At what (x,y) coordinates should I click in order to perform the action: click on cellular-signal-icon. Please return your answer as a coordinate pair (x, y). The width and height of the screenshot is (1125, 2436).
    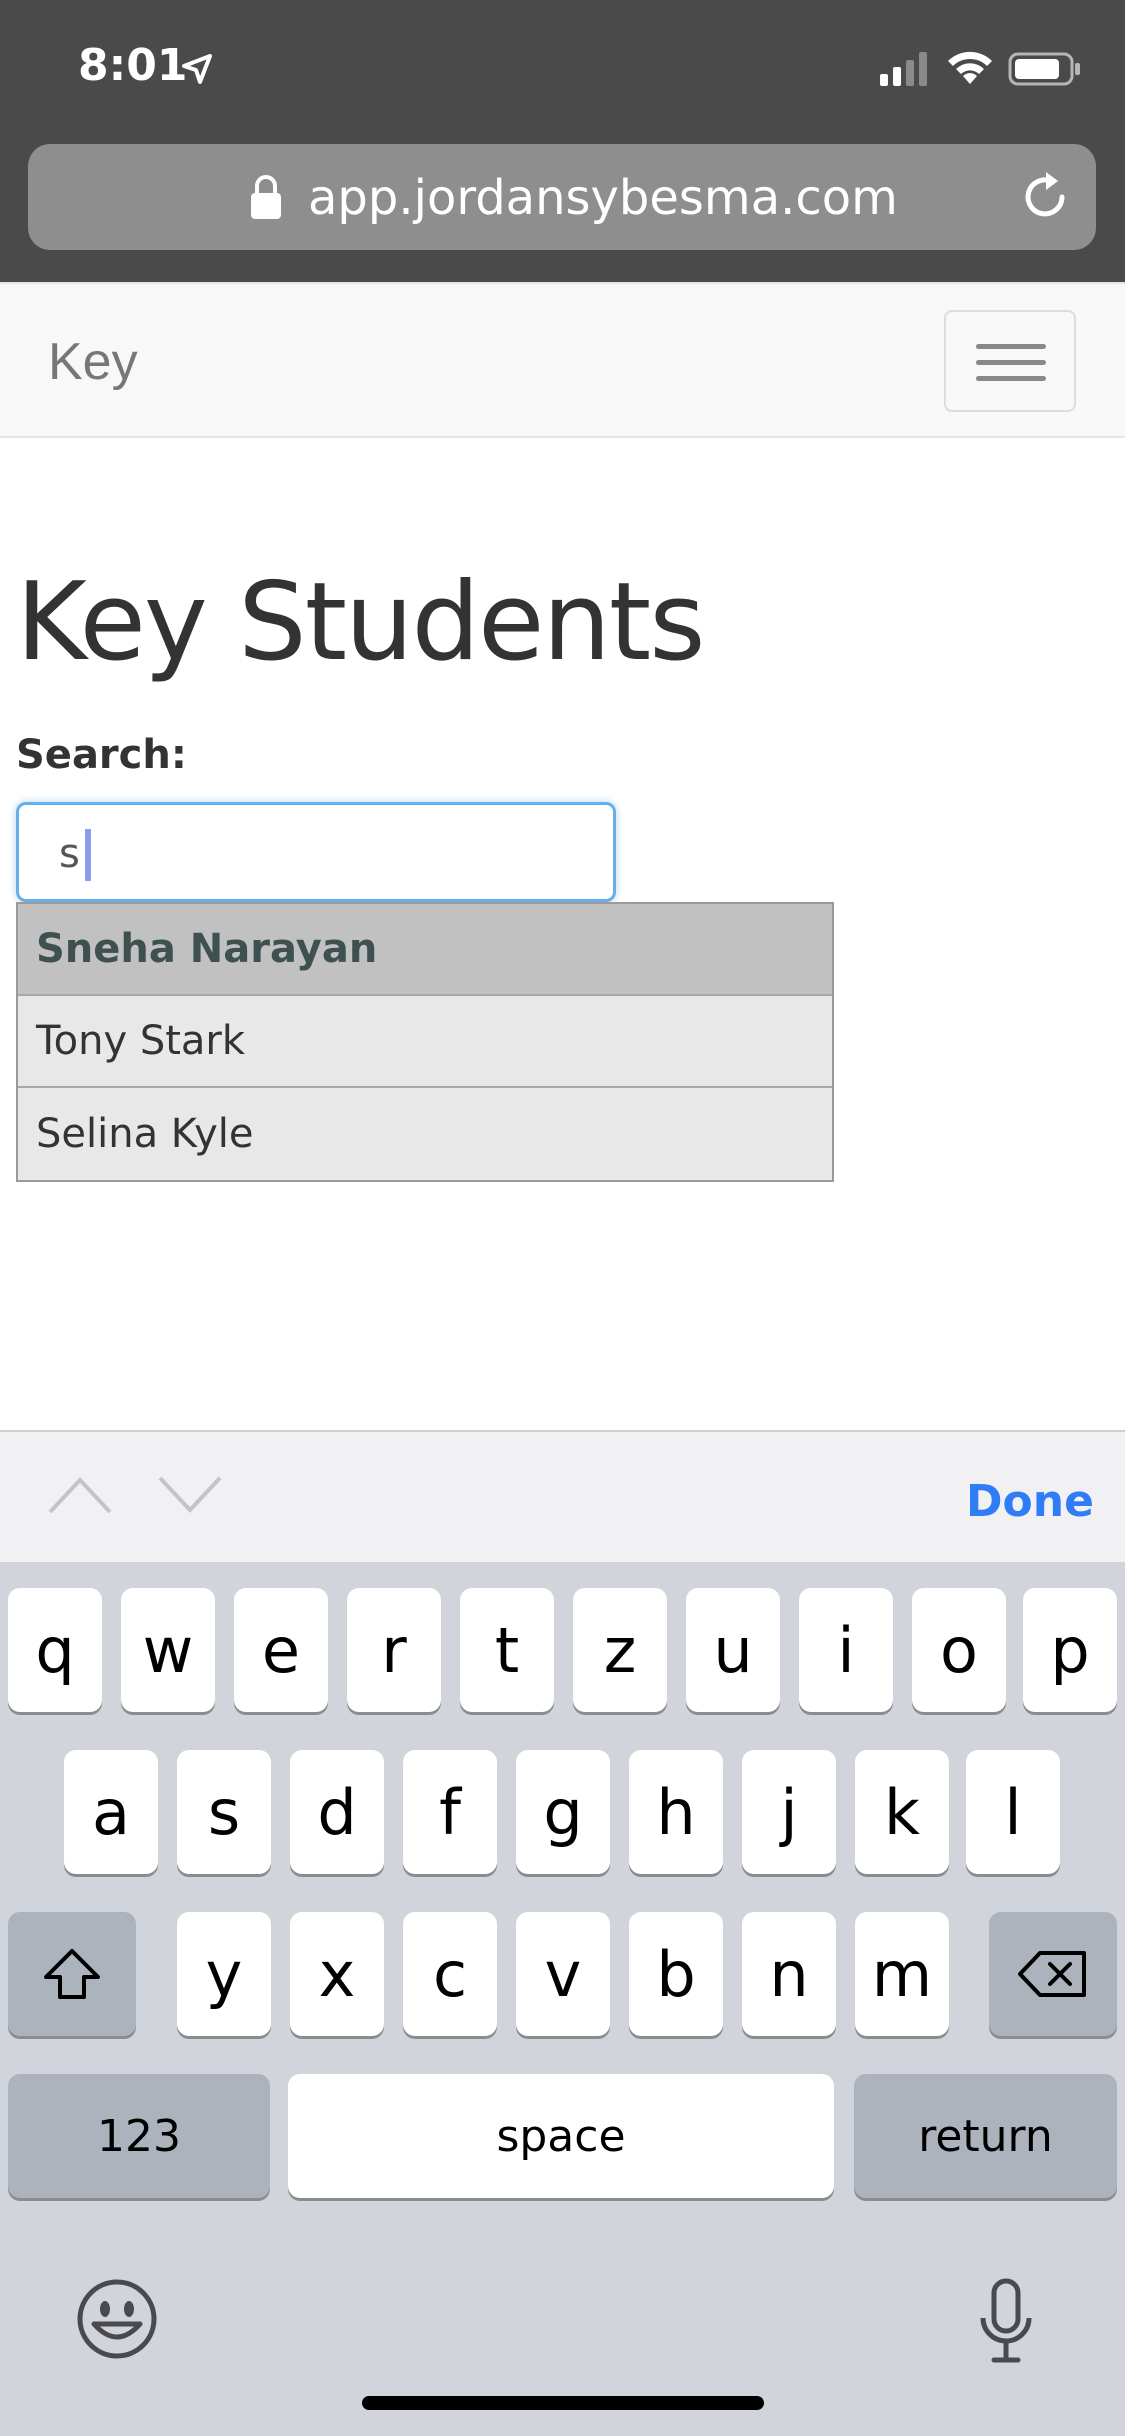
    Looking at the image, I should click on (903, 69).